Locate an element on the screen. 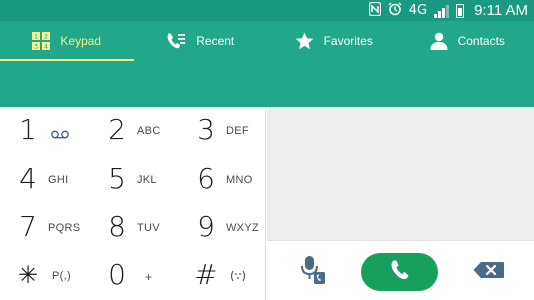  tab-bar: 1 2 3 4 Keypad Recent Favorites Contacts is located at coordinates (267, 41).